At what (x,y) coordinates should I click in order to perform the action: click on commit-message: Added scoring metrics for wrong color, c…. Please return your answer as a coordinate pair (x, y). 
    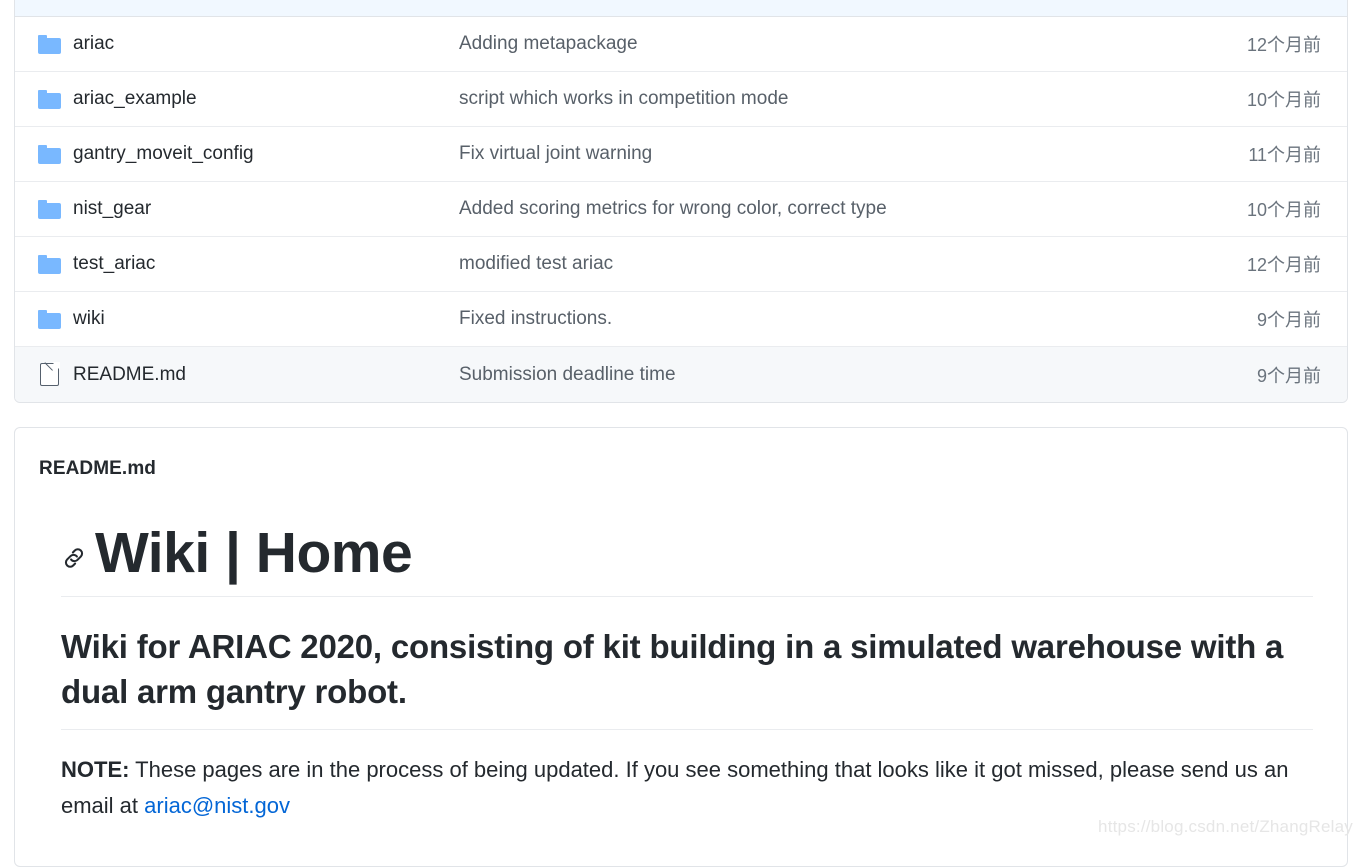
    Looking at the image, I should click on (788, 209).